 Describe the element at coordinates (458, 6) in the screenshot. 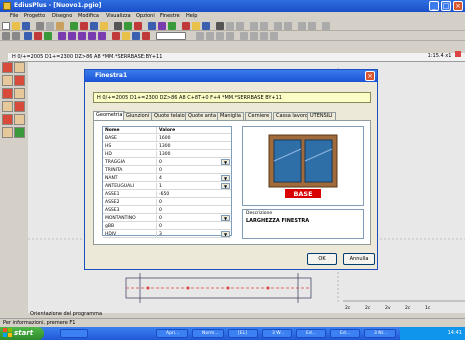

I see `close-button: ×` at that location.